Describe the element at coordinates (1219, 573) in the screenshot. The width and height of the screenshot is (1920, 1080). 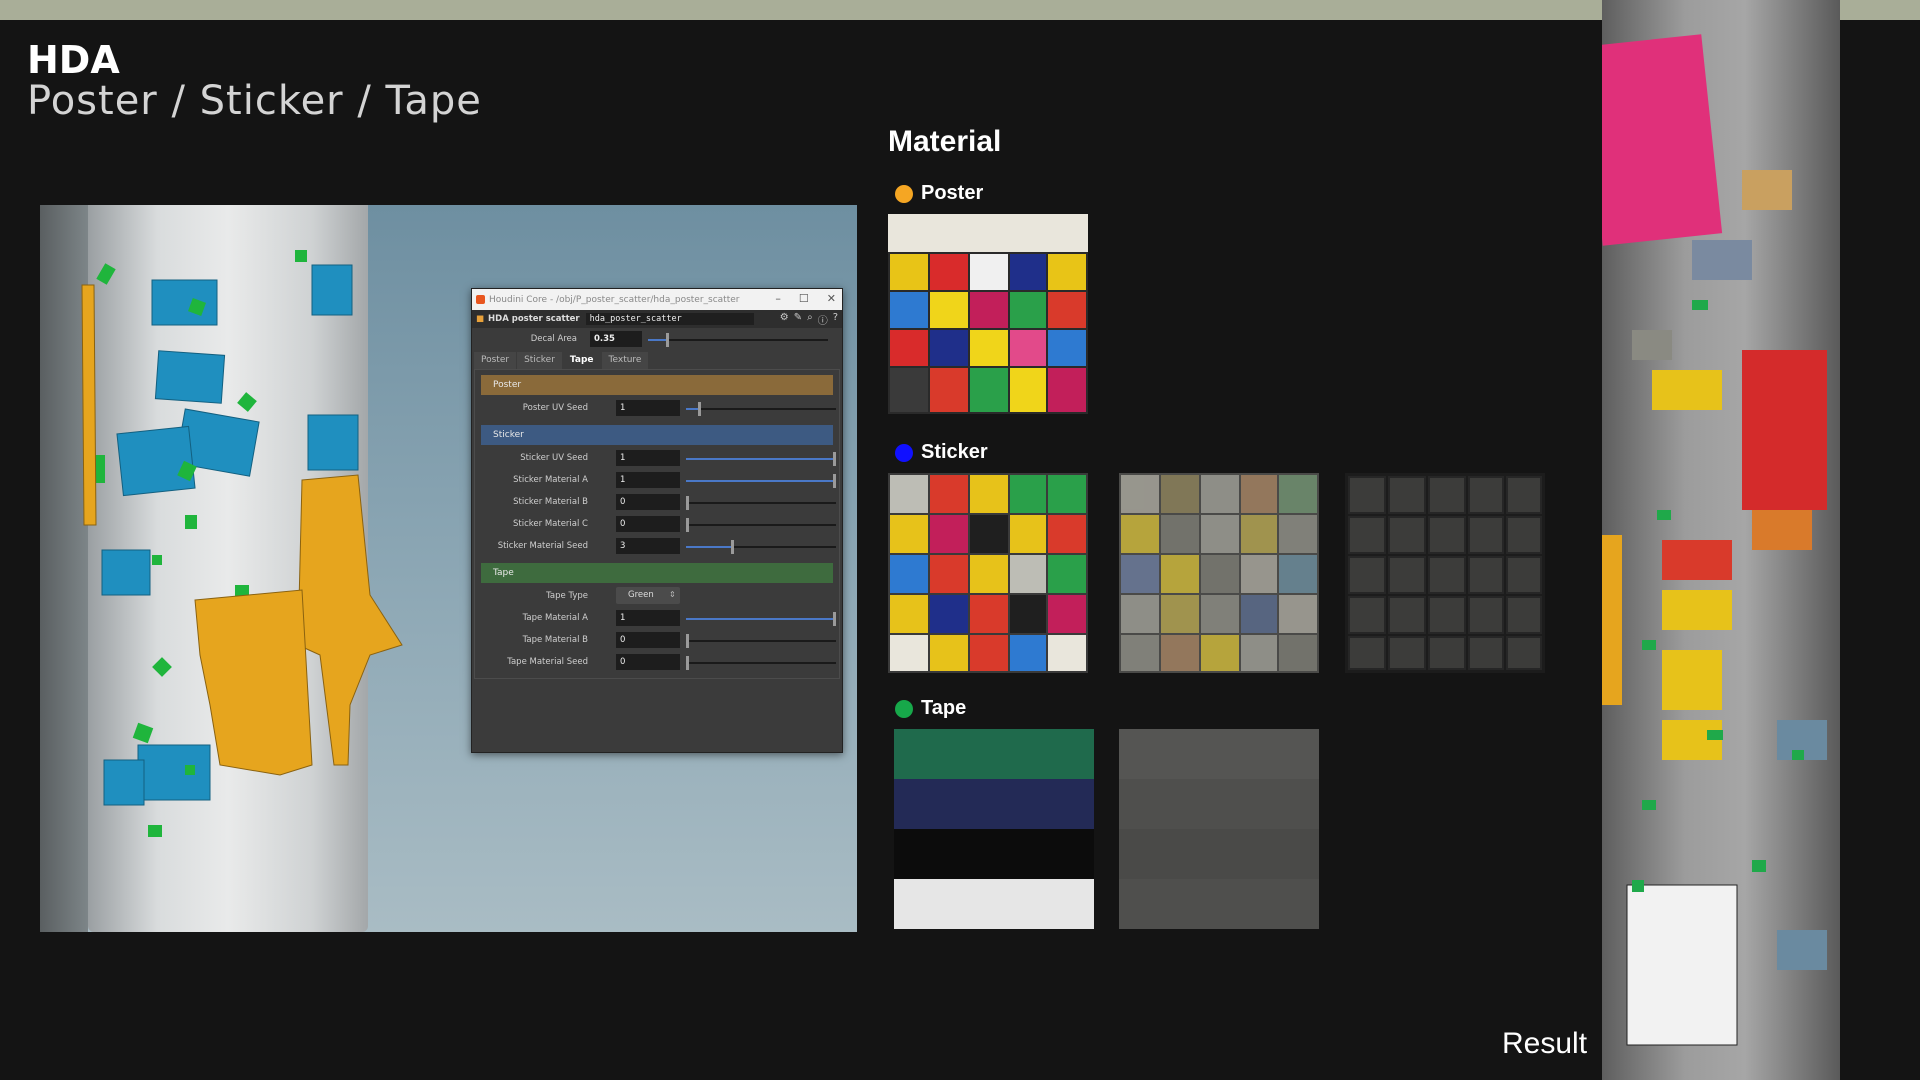
I see `sticker-worn-texture` at that location.